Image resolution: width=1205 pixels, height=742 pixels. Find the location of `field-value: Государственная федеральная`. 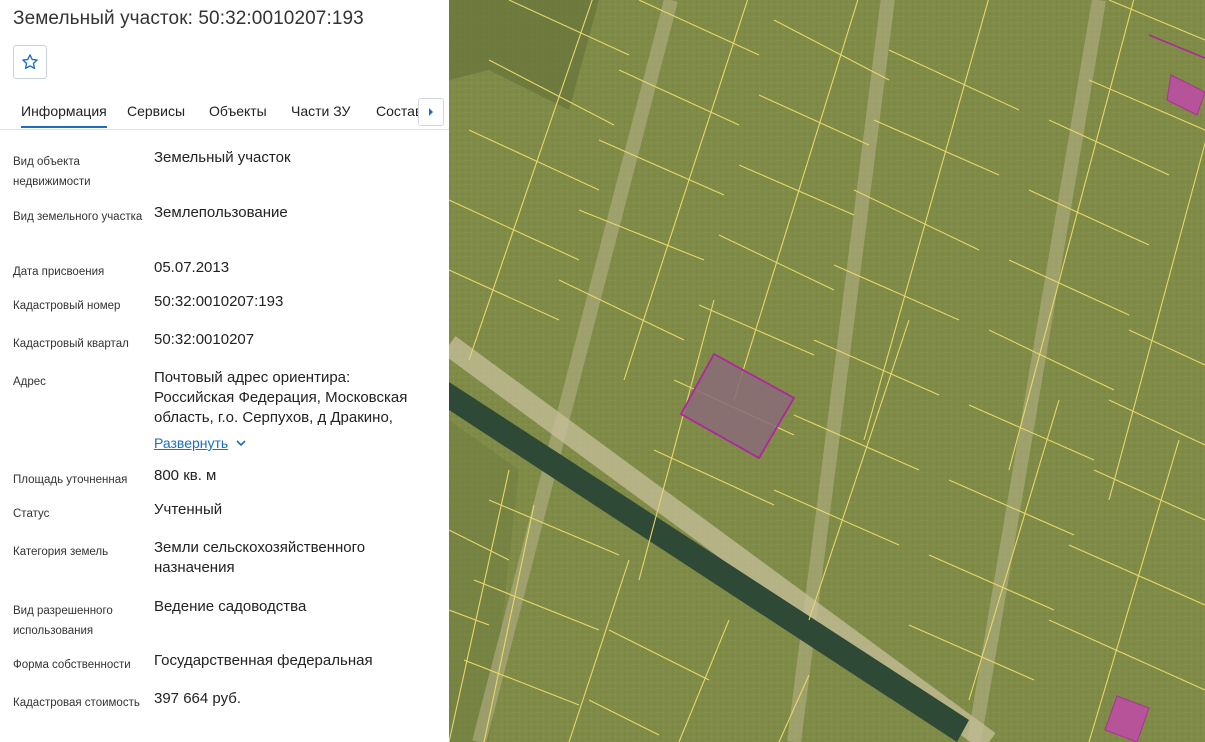

field-value: Государственная федеральная is located at coordinates (263, 660).